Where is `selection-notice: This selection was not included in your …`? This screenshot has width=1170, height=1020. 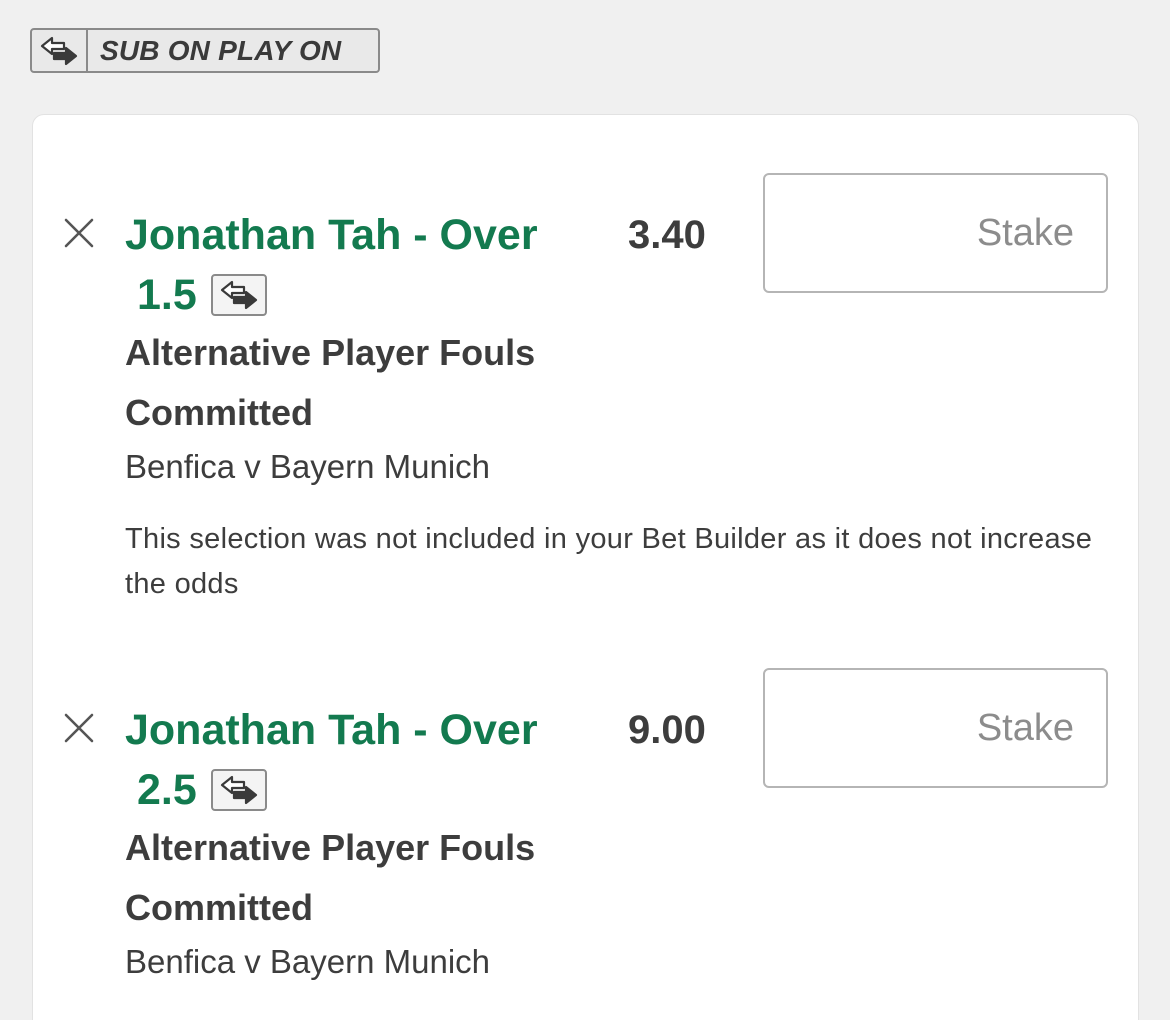
selection-notice: This selection was not included in your … is located at coordinates (609, 561).